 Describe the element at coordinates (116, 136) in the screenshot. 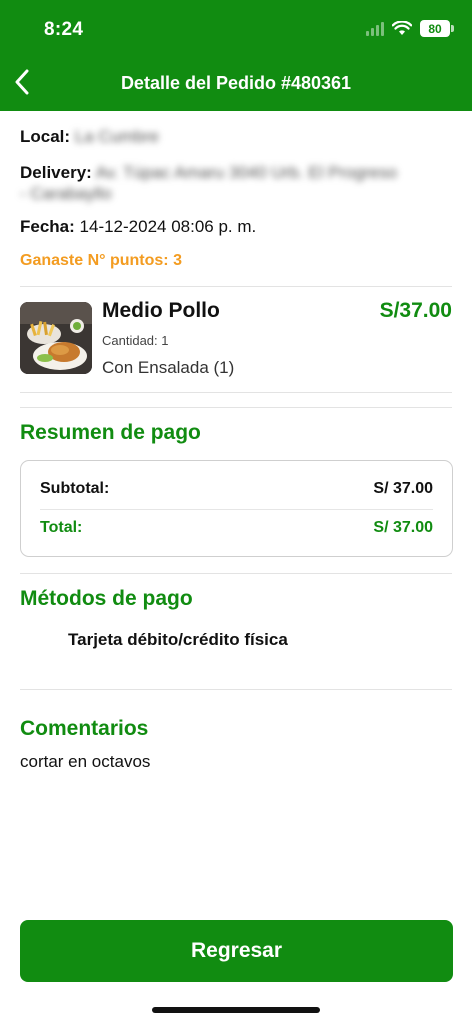

I see `local-value: La Cumbre` at that location.